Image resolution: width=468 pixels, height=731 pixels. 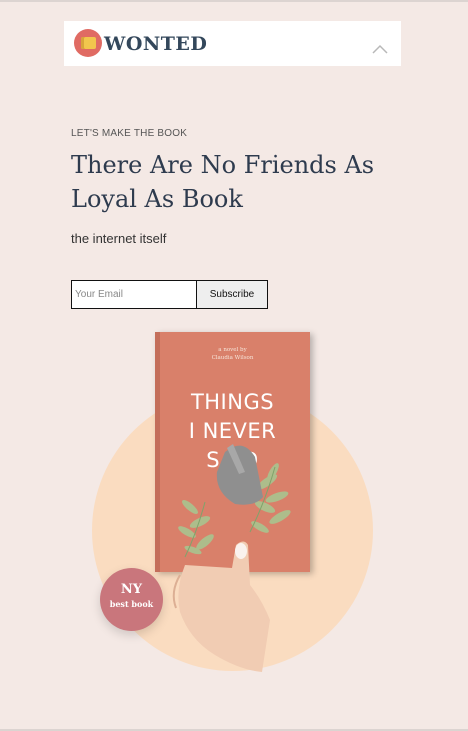 I want to click on top-border, so click(x=234, y=1).